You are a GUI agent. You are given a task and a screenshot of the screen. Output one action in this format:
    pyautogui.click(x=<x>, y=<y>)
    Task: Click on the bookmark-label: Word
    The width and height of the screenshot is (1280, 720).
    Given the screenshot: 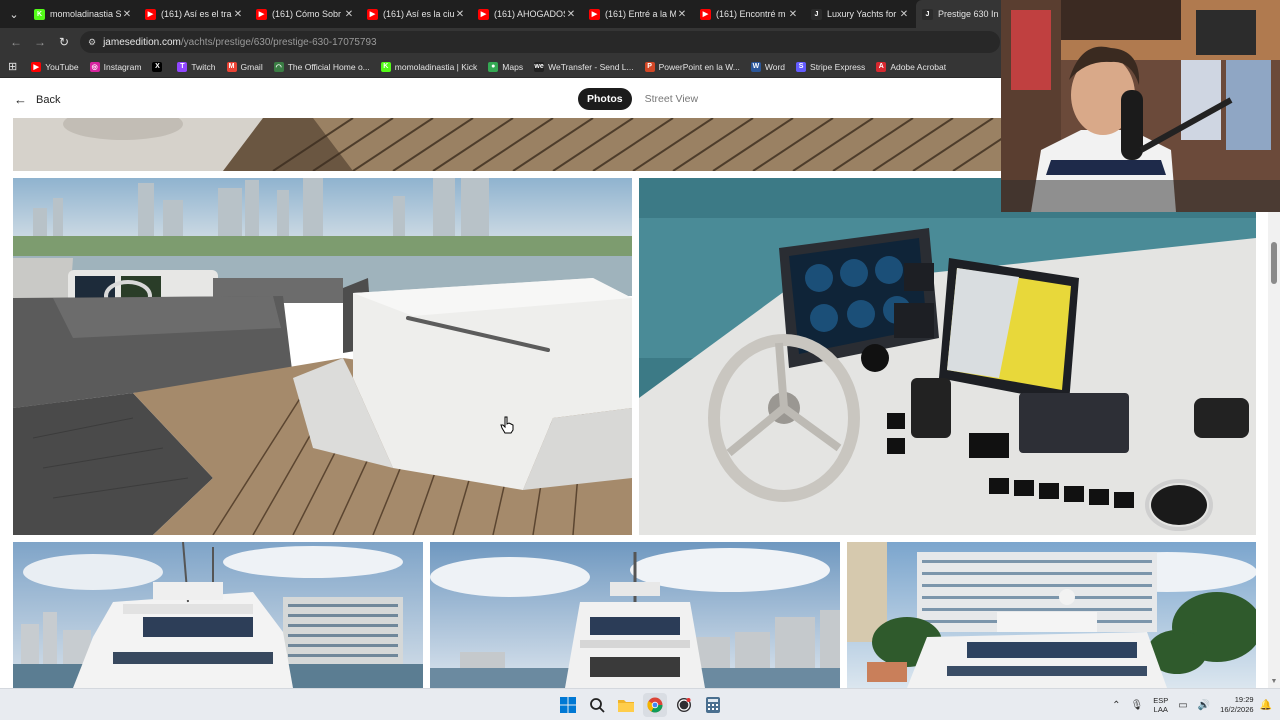 What is the action you would take?
    pyautogui.click(x=775, y=66)
    